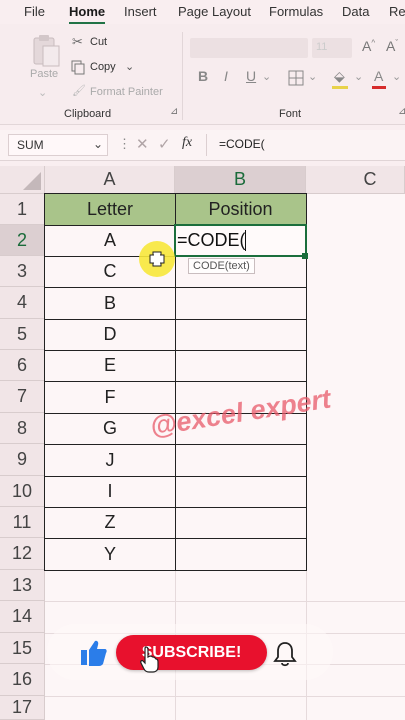  What do you see at coordinates (296, 11) in the screenshot?
I see `menu-formulas: Formulas` at bounding box center [296, 11].